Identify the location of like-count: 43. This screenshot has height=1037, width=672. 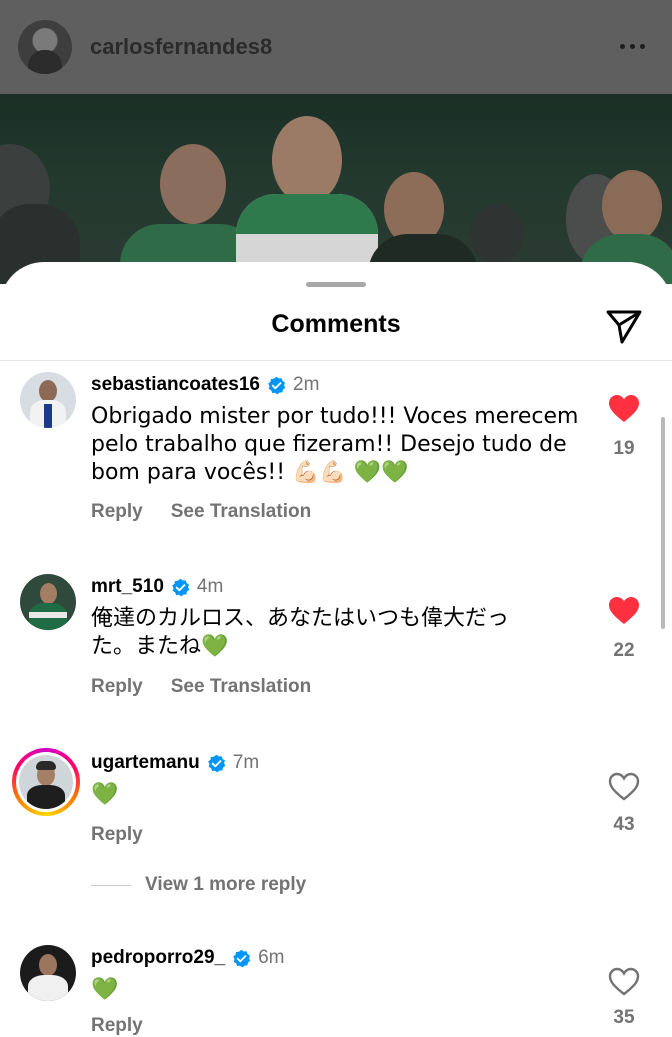
(624, 824).